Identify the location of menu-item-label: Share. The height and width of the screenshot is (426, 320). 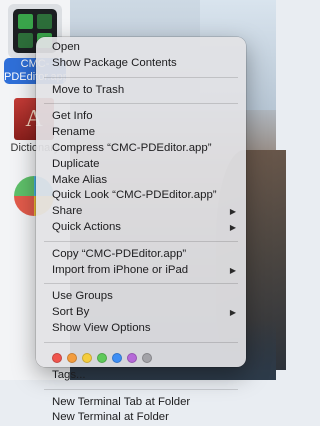
(67, 211).